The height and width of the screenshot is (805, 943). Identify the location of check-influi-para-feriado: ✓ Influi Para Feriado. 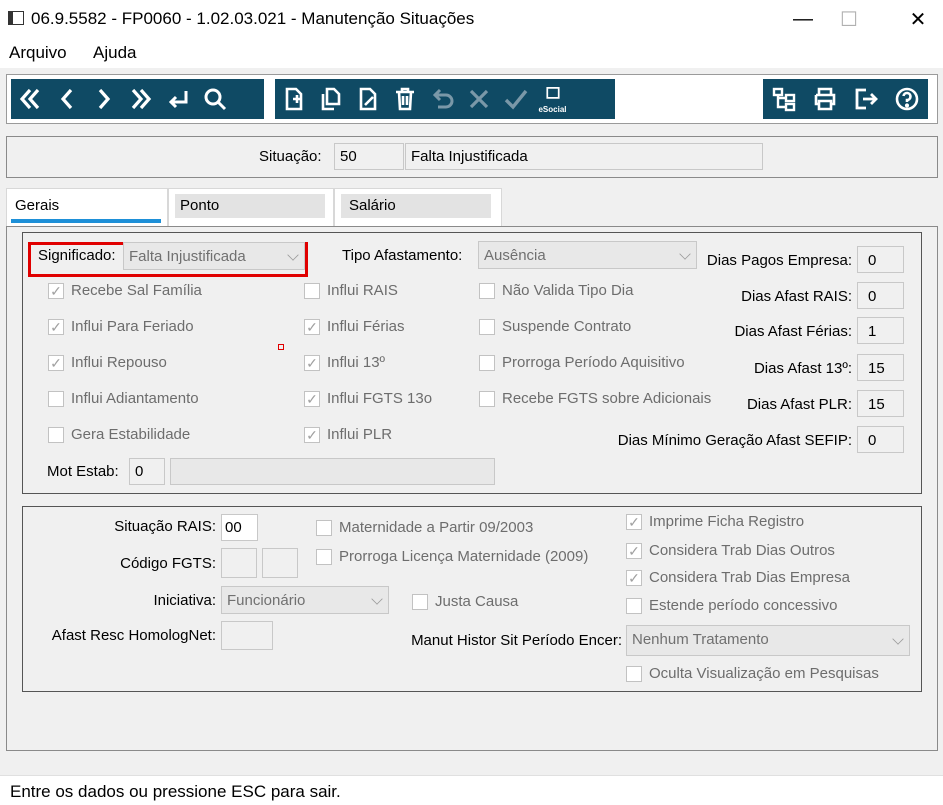
(121, 326).